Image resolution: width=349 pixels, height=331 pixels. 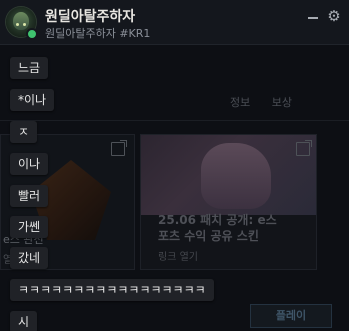 I want to click on play-button: 플레이, so click(x=291, y=316).